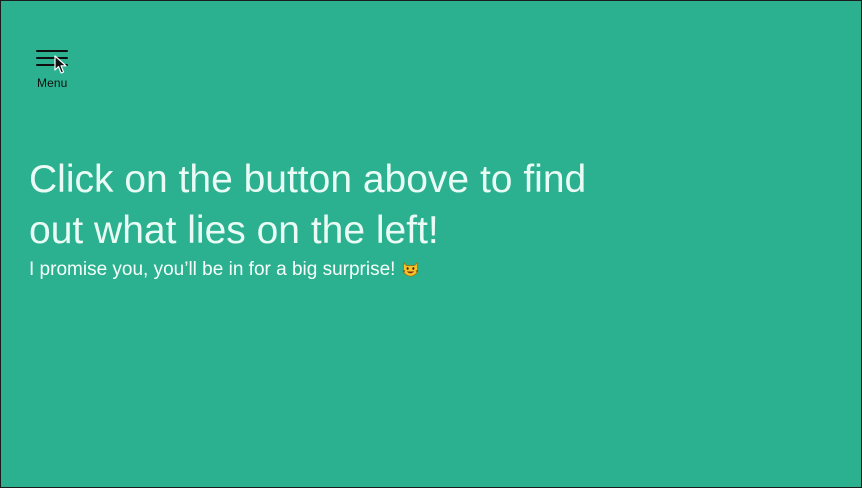 The width and height of the screenshot is (862, 488). Describe the element at coordinates (52, 83) in the screenshot. I see `menu-label: Menu` at that location.